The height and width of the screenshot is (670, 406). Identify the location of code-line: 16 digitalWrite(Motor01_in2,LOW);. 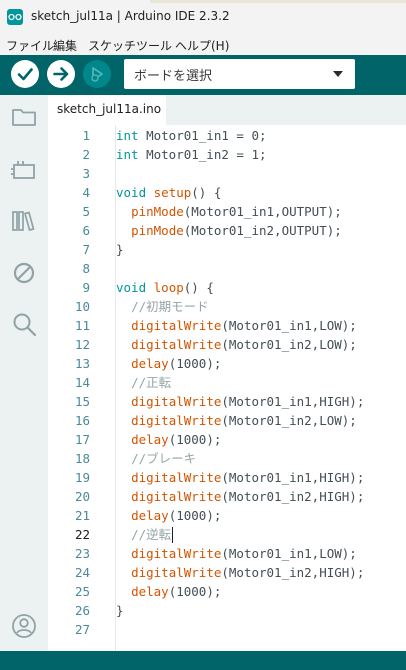
(227, 420).